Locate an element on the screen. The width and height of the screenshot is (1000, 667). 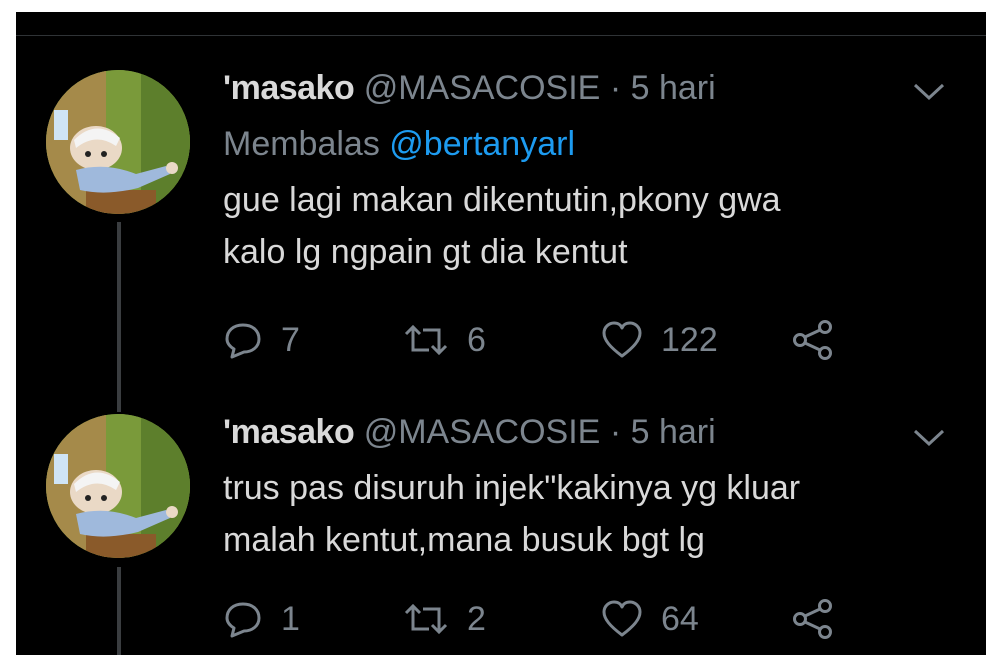
tweet-text-line: malah kentut,mana busuk bgt lg is located at coordinates (464, 540).